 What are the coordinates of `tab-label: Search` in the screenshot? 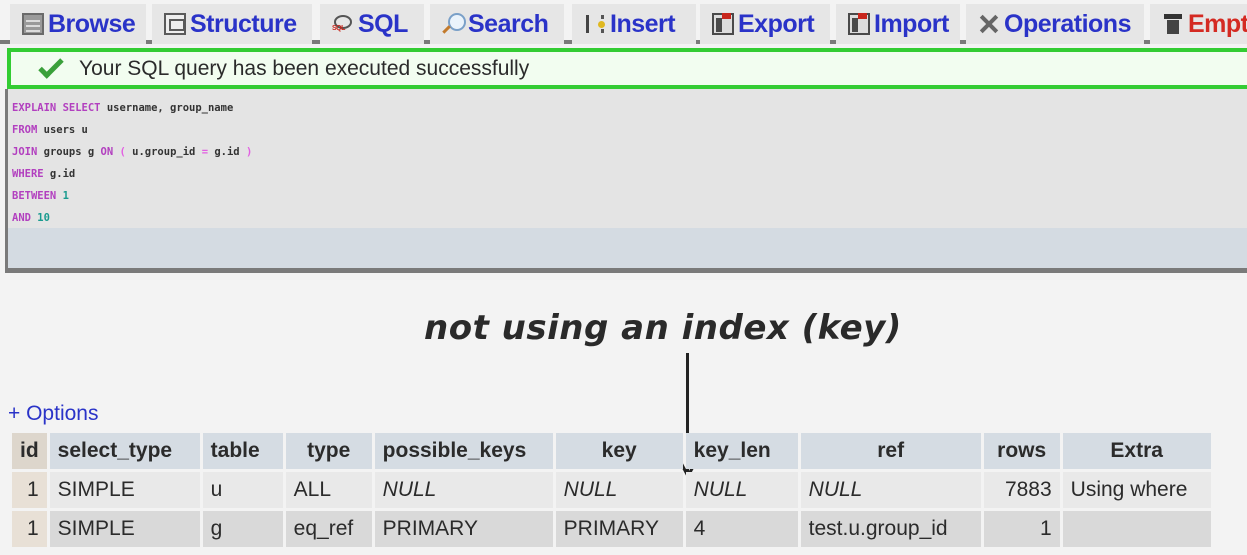 It's located at (508, 23).